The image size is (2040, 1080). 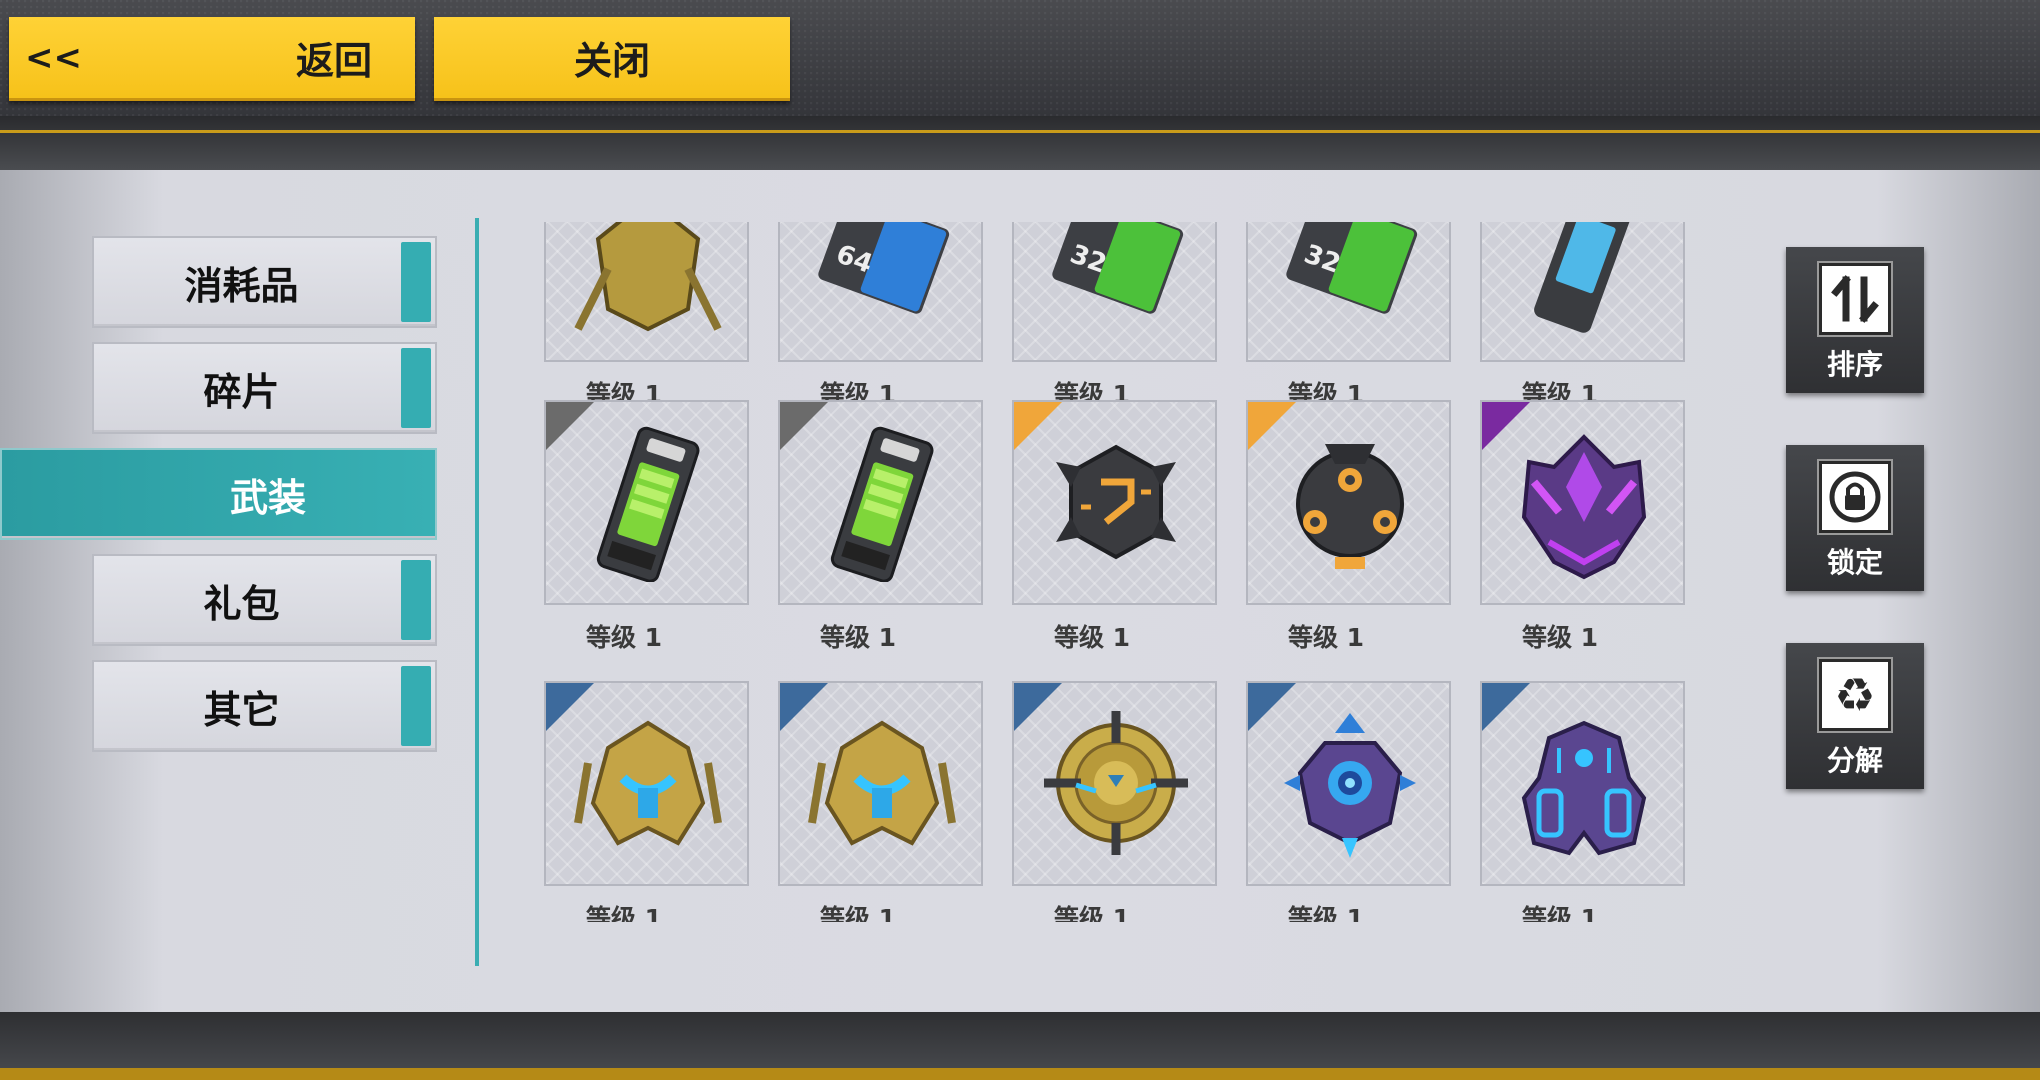 I want to click on category-fragments: 碎片, so click(x=264, y=388).